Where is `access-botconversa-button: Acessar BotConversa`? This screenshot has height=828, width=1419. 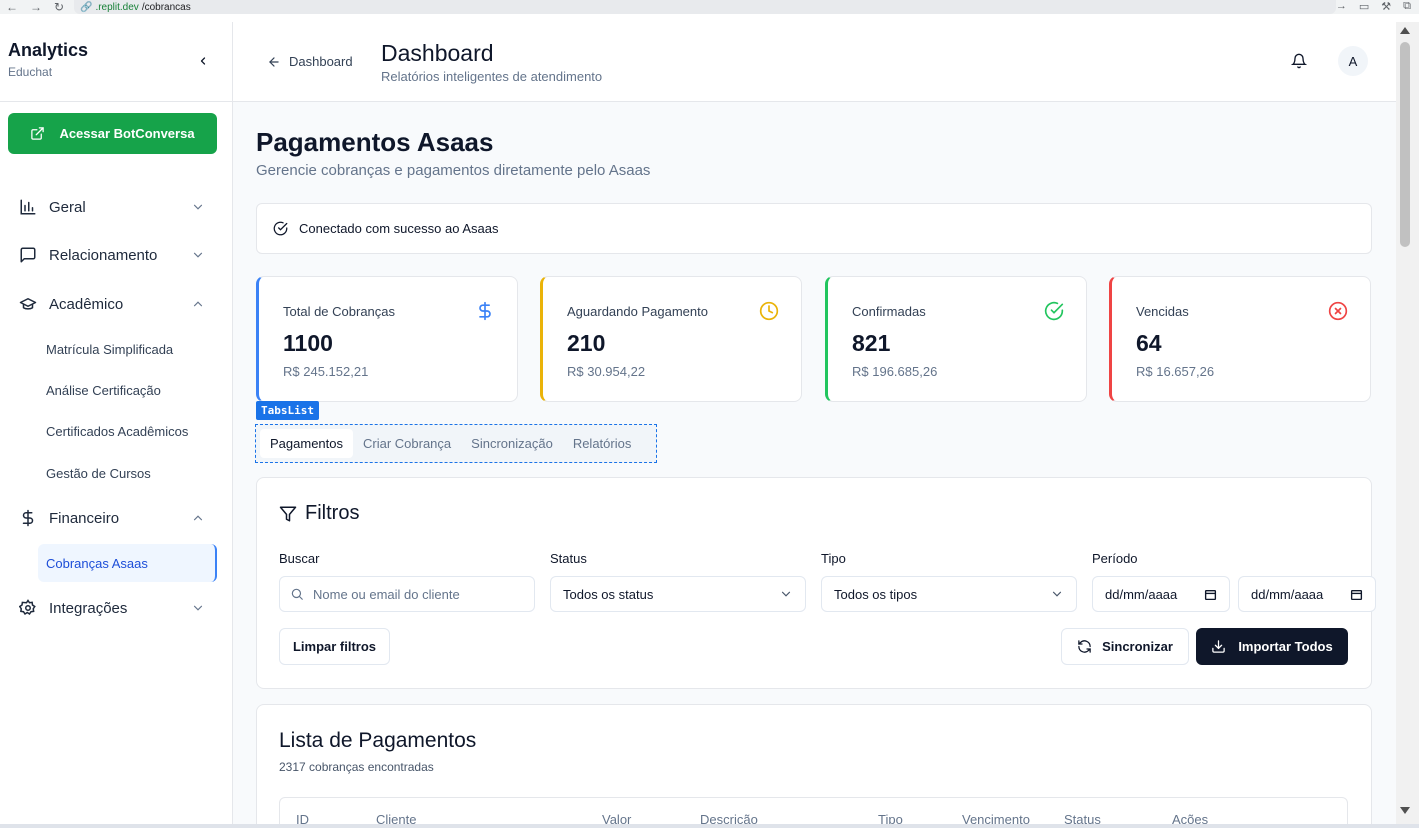 access-botconversa-button: Acessar BotConversa is located at coordinates (112, 133).